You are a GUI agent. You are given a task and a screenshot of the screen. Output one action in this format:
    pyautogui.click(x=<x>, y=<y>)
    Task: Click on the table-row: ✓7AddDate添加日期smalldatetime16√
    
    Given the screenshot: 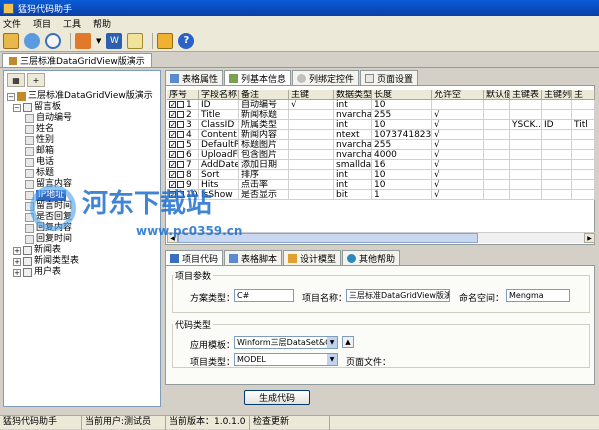 What is the action you would take?
    pyautogui.click(x=381, y=165)
    